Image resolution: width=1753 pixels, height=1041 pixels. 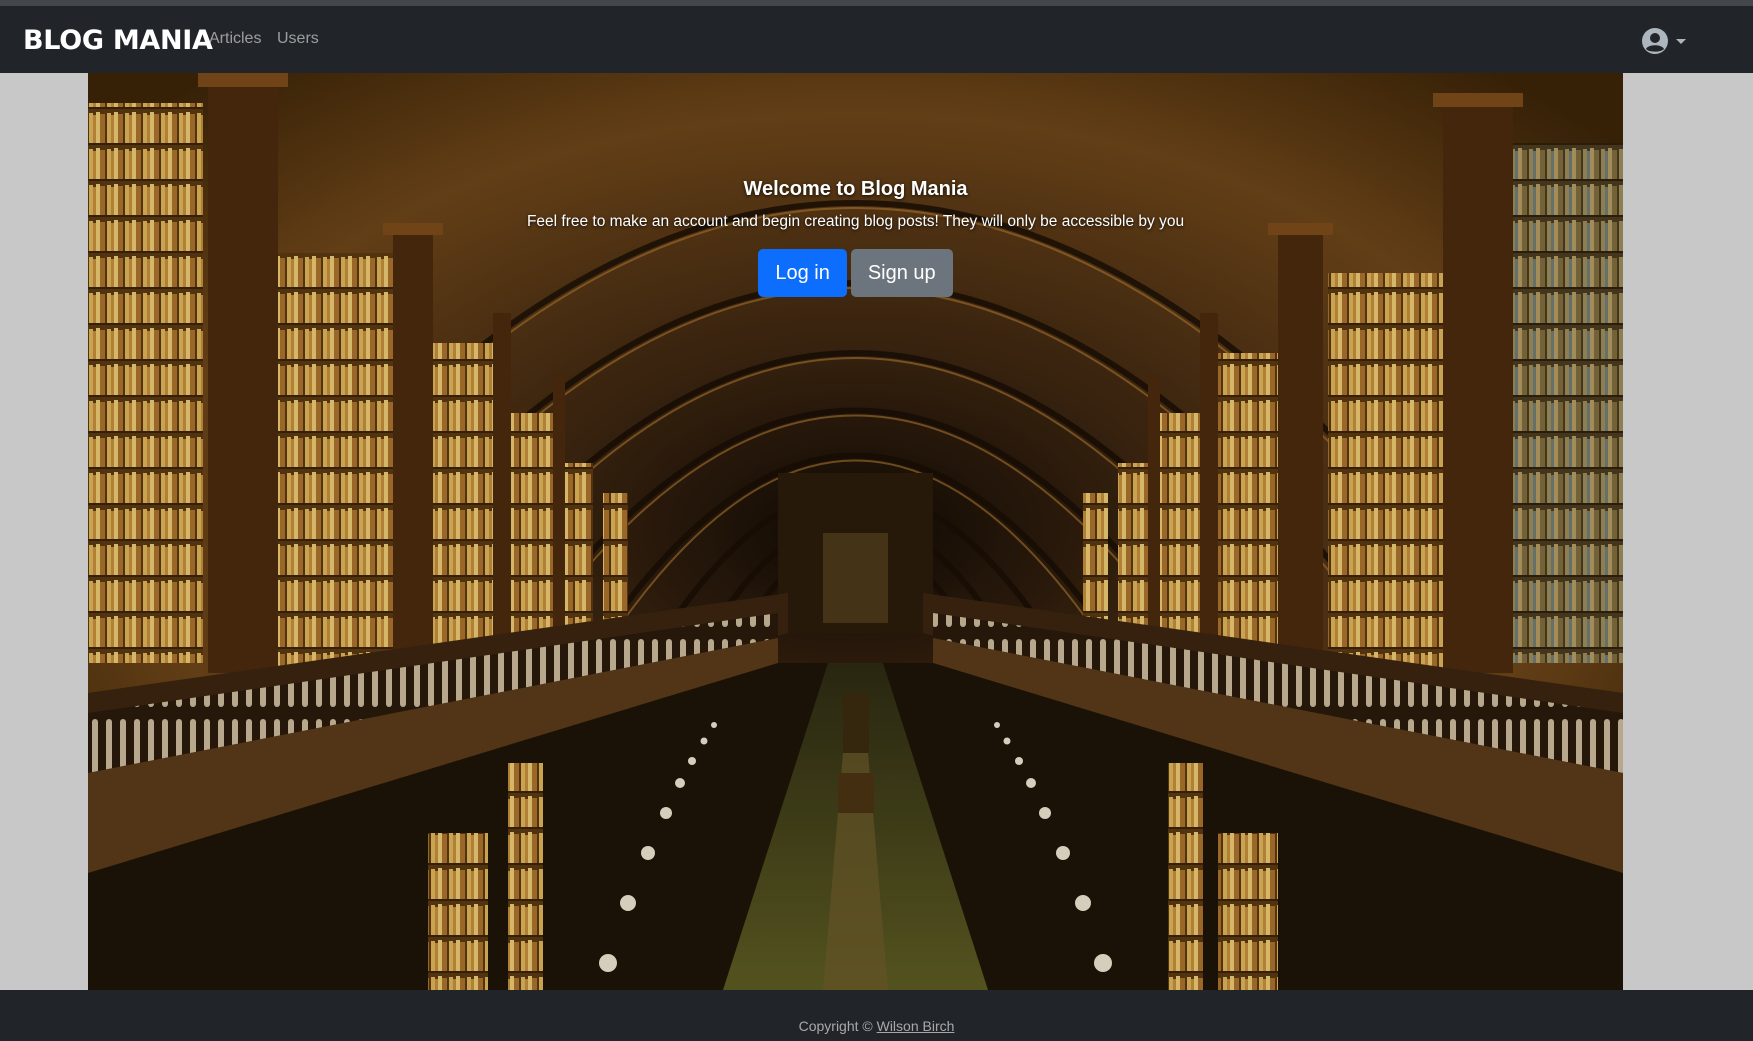 I want to click on author-link: Wilson Birch, so click(x=916, y=1026).